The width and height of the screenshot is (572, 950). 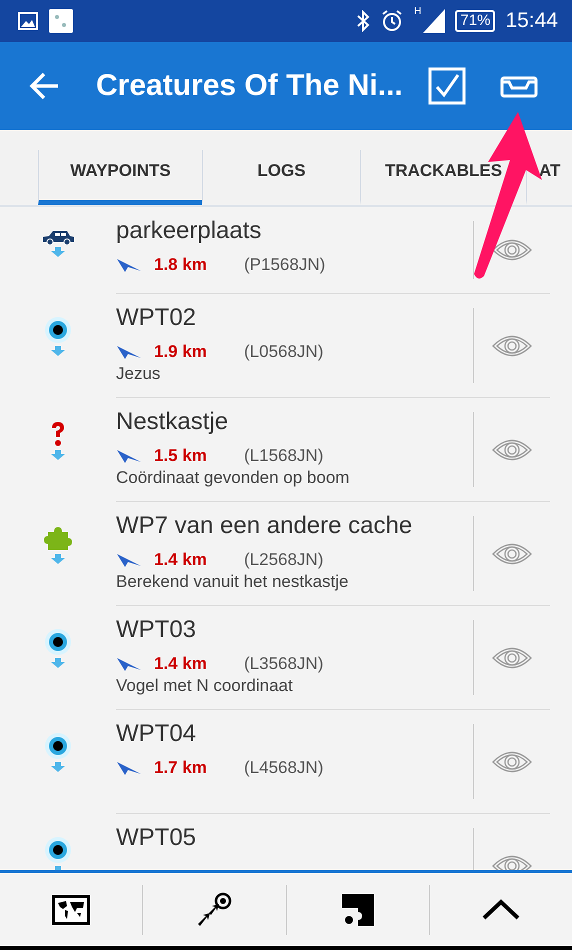 I want to click on app-icon, so click(x=61, y=21).